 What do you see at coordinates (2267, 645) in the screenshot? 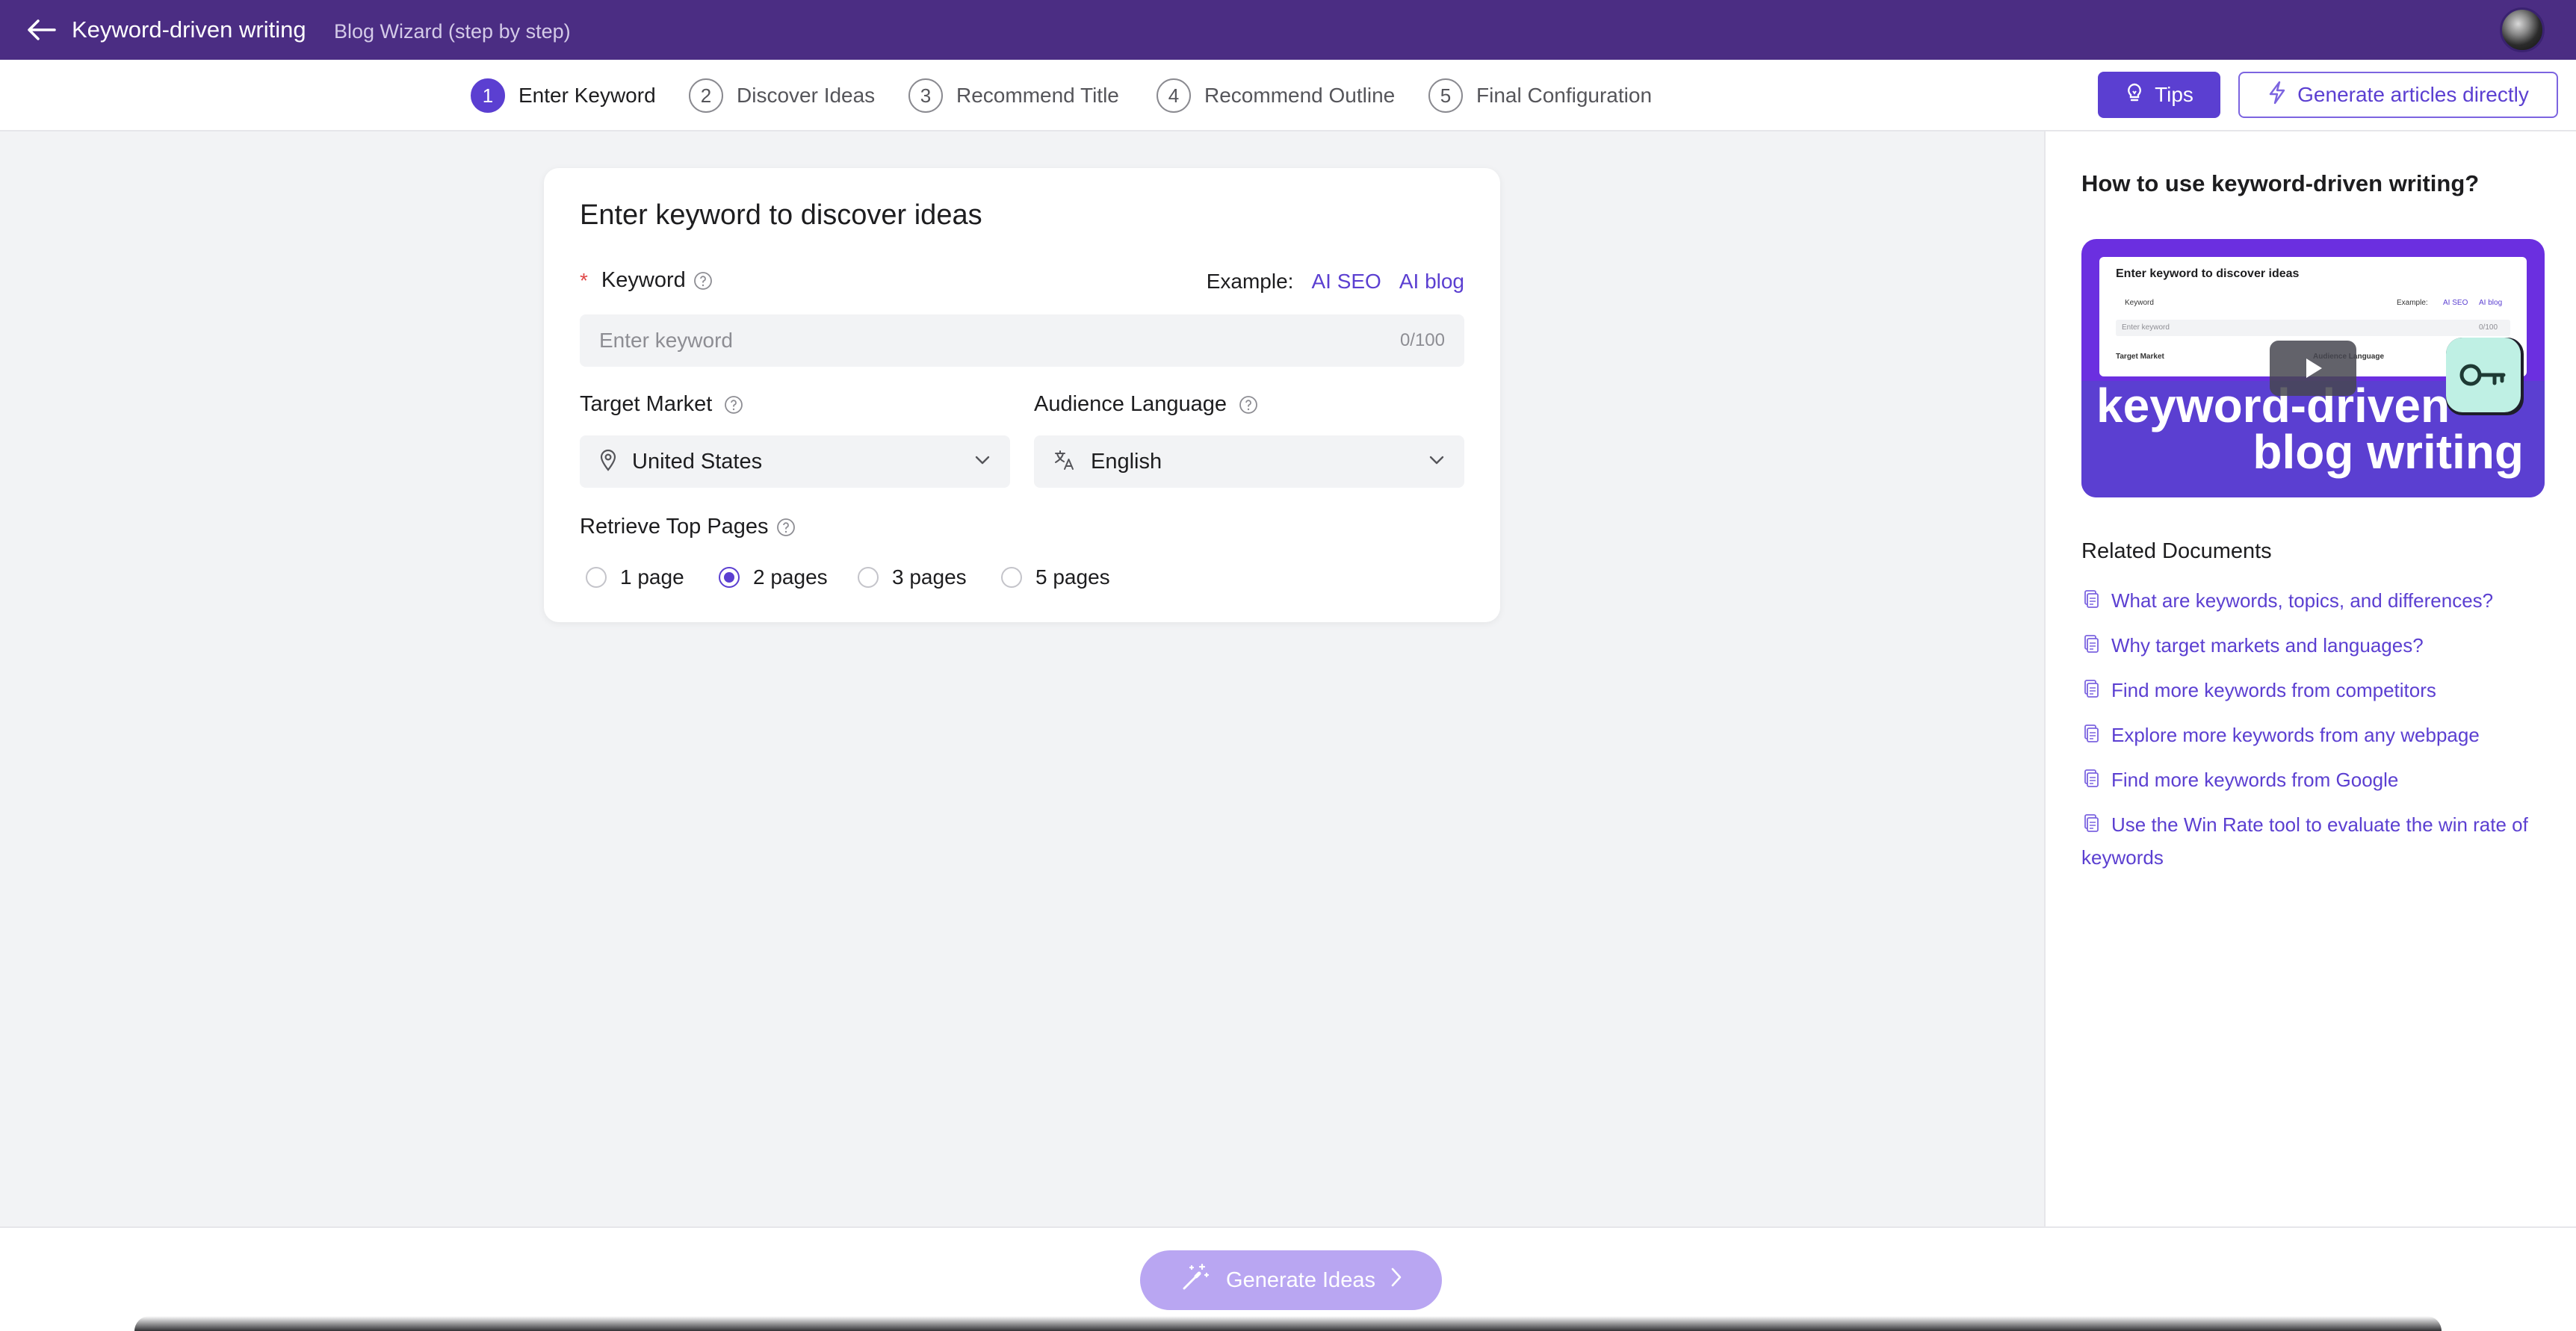
I see `related-doc-label: Why target markets and languages?` at bounding box center [2267, 645].